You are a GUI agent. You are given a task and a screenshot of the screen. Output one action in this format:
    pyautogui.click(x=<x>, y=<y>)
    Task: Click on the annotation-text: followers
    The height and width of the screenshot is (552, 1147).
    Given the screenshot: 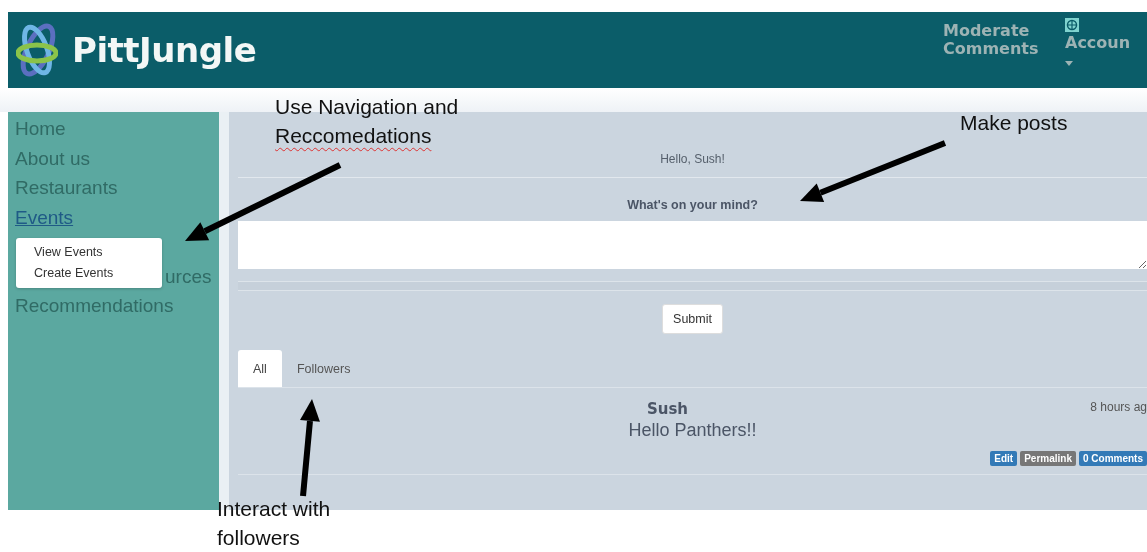 What is the action you would take?
    pyautogui.click(x=258, y=538)
    